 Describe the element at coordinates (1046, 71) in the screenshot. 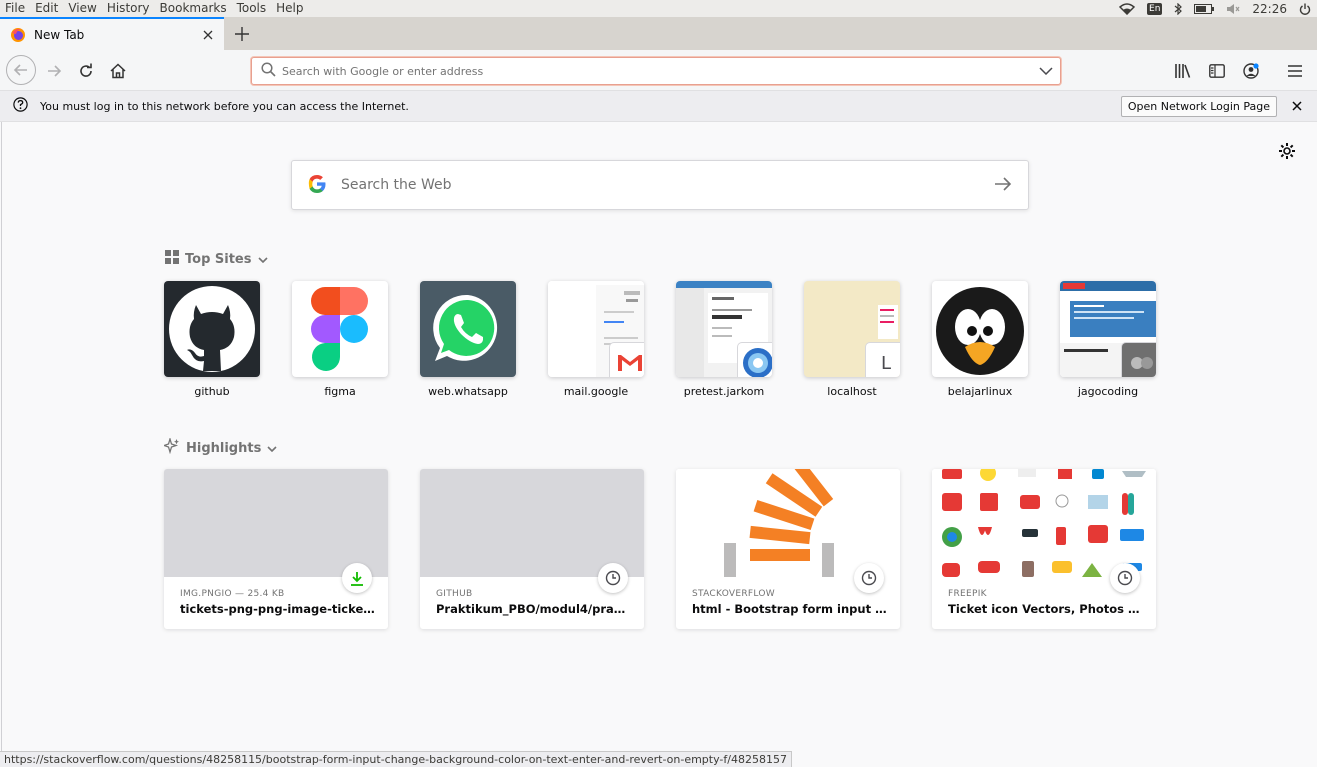

I see `urlbar-dropdown-icon` at that location.